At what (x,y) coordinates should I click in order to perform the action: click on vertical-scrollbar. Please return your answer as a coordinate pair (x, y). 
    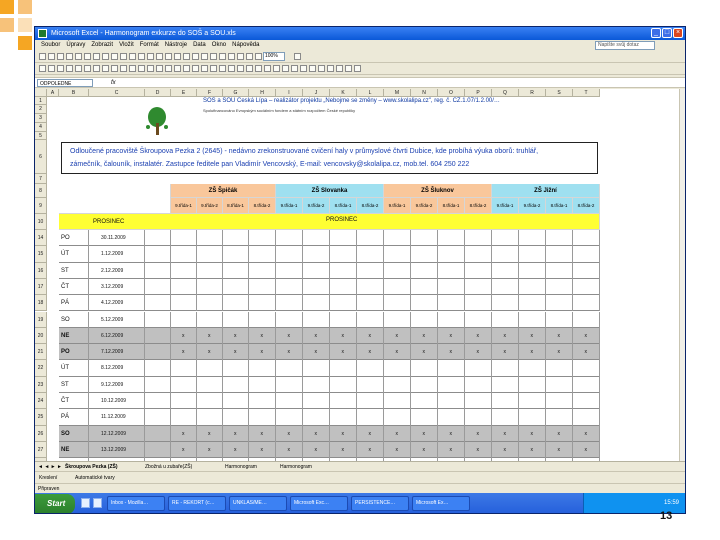
    Looking at the image, I should click on (682, 275).